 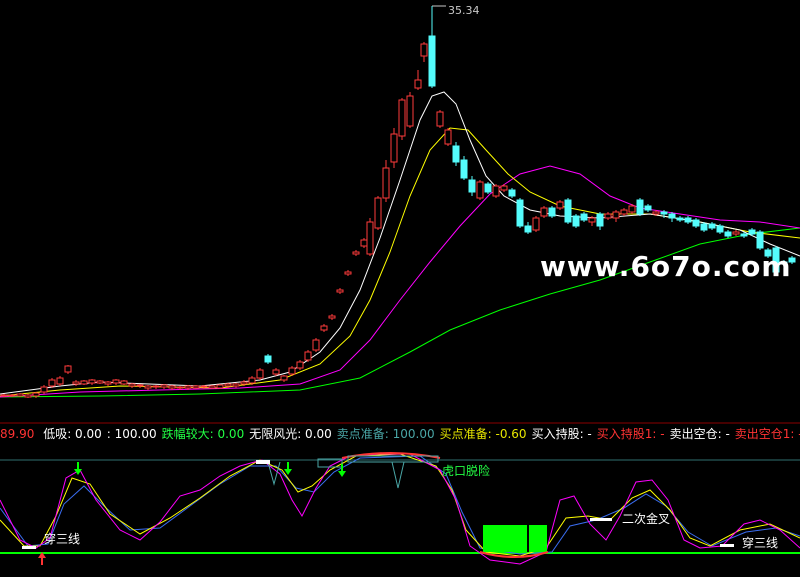 What do you see at coordinates (630, 434) in the screenshot?
I see `legend-item: 买入持股1: -` at bounding box center [630, 434].